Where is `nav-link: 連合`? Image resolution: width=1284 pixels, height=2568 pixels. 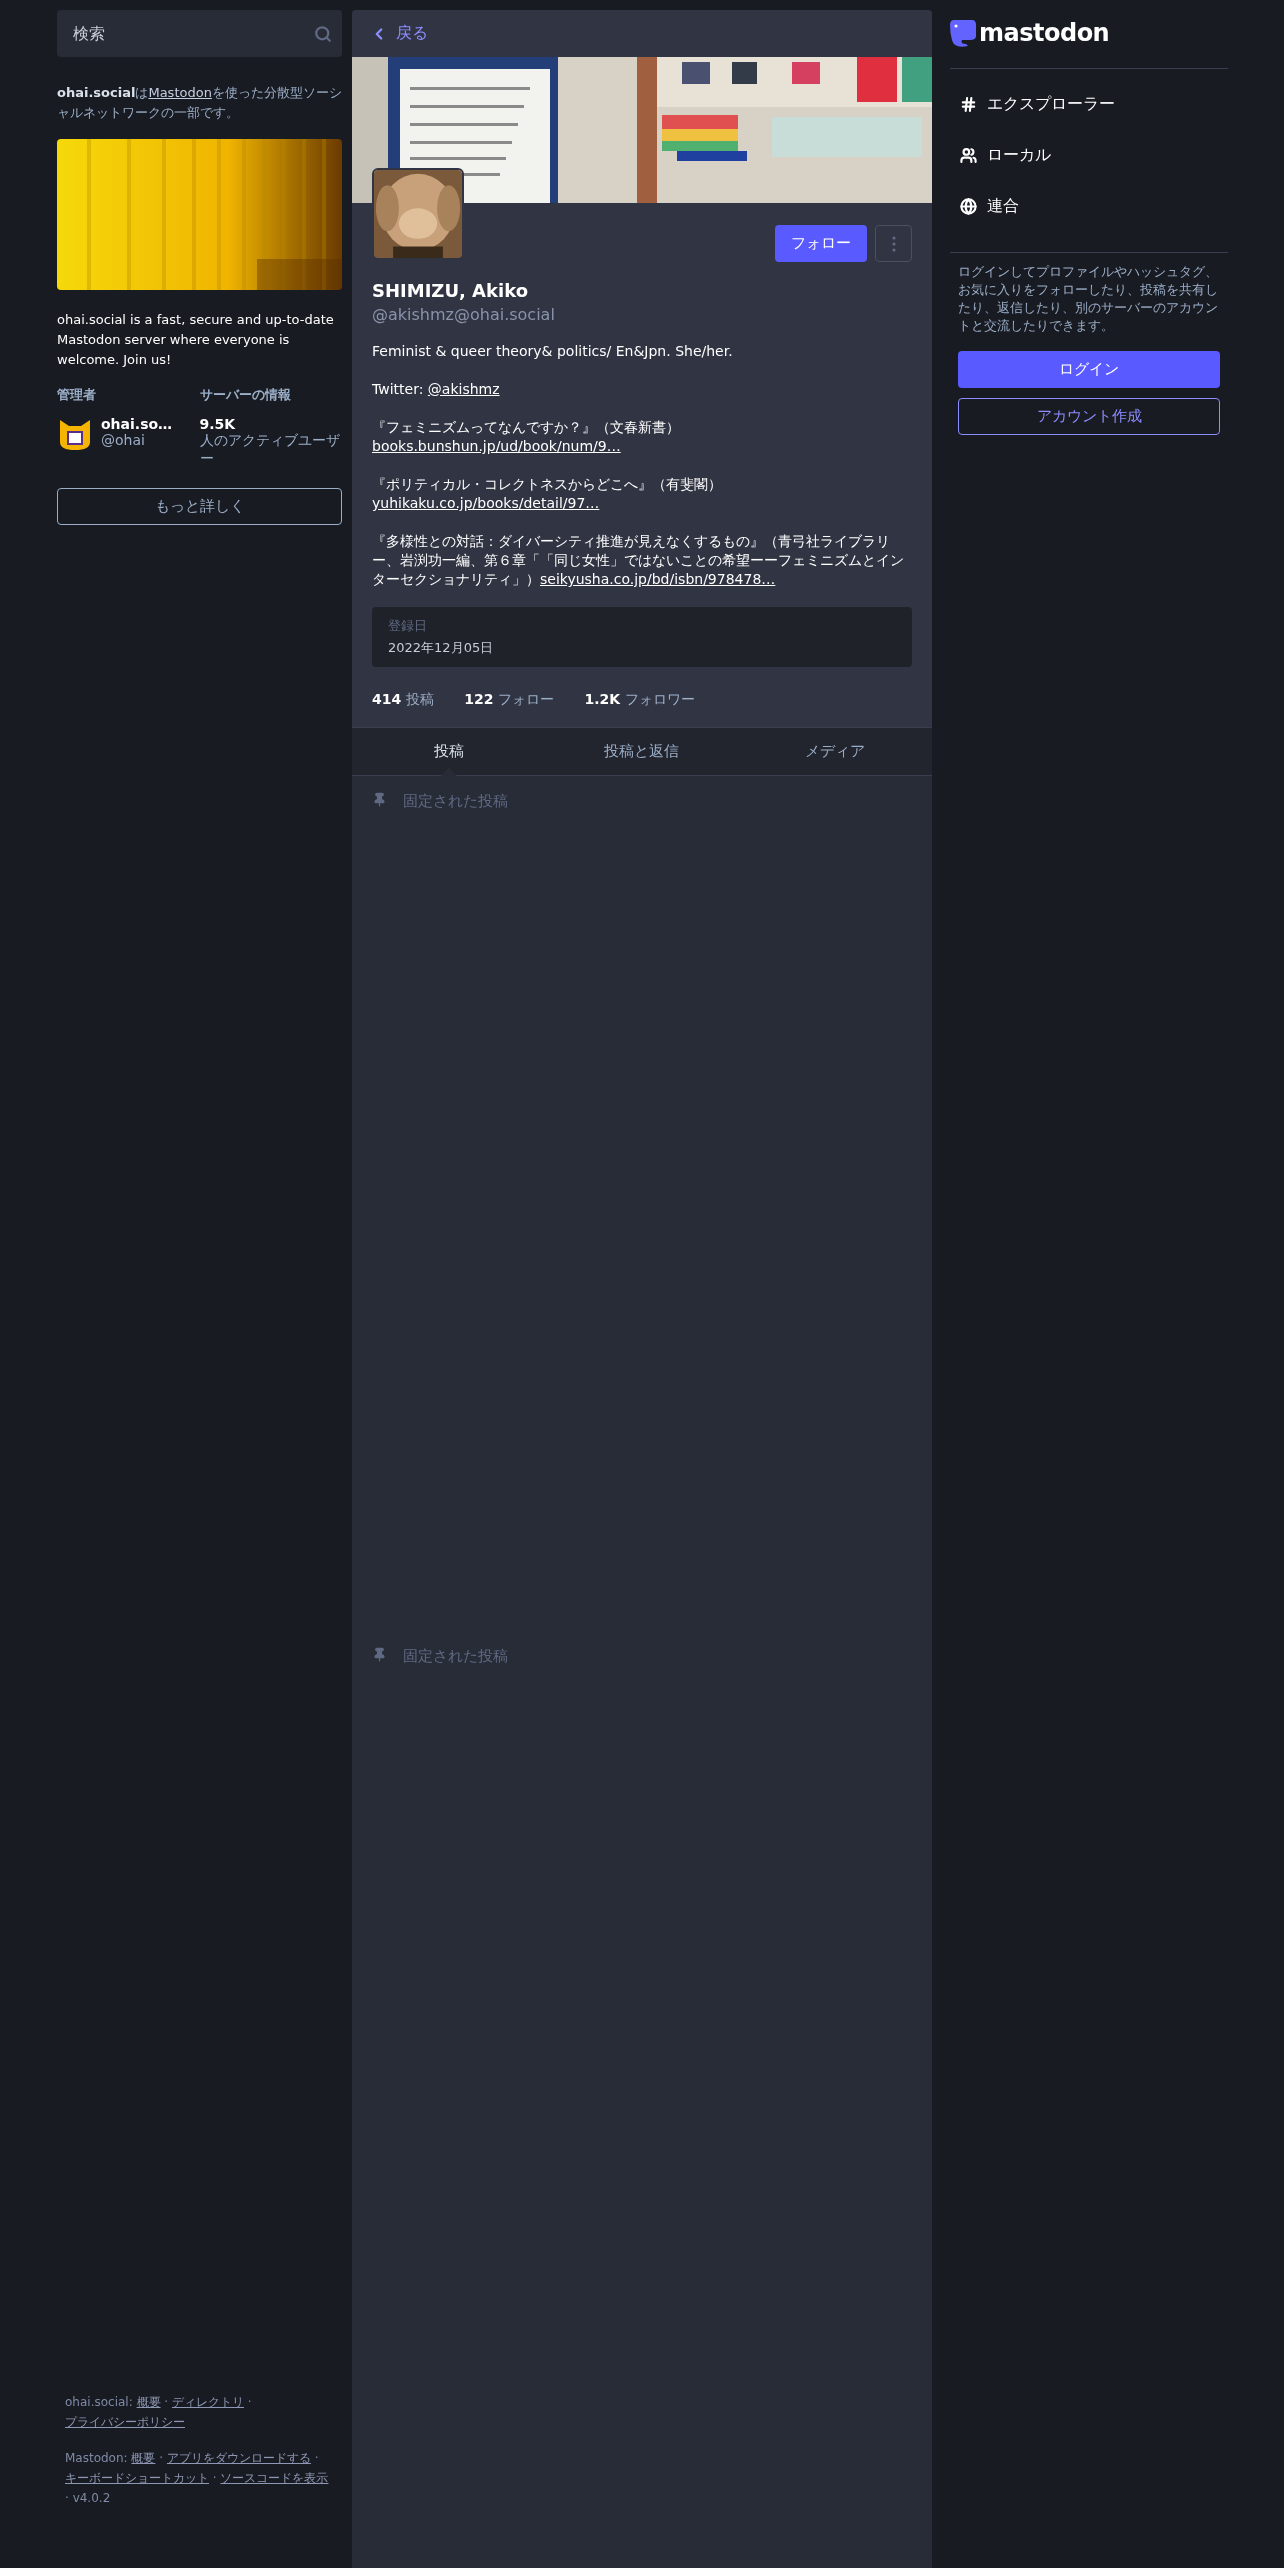 nav-link: 連合 is located at coordinates (1089, 206).